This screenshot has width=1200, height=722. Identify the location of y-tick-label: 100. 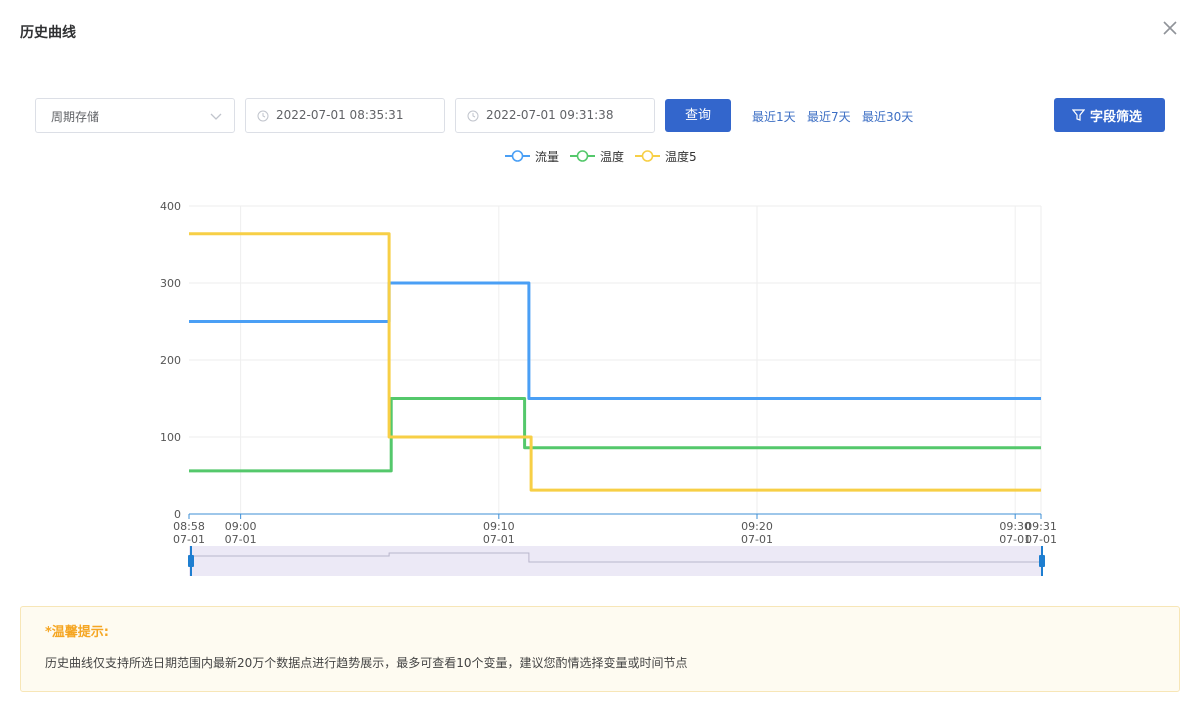
(170, 437).